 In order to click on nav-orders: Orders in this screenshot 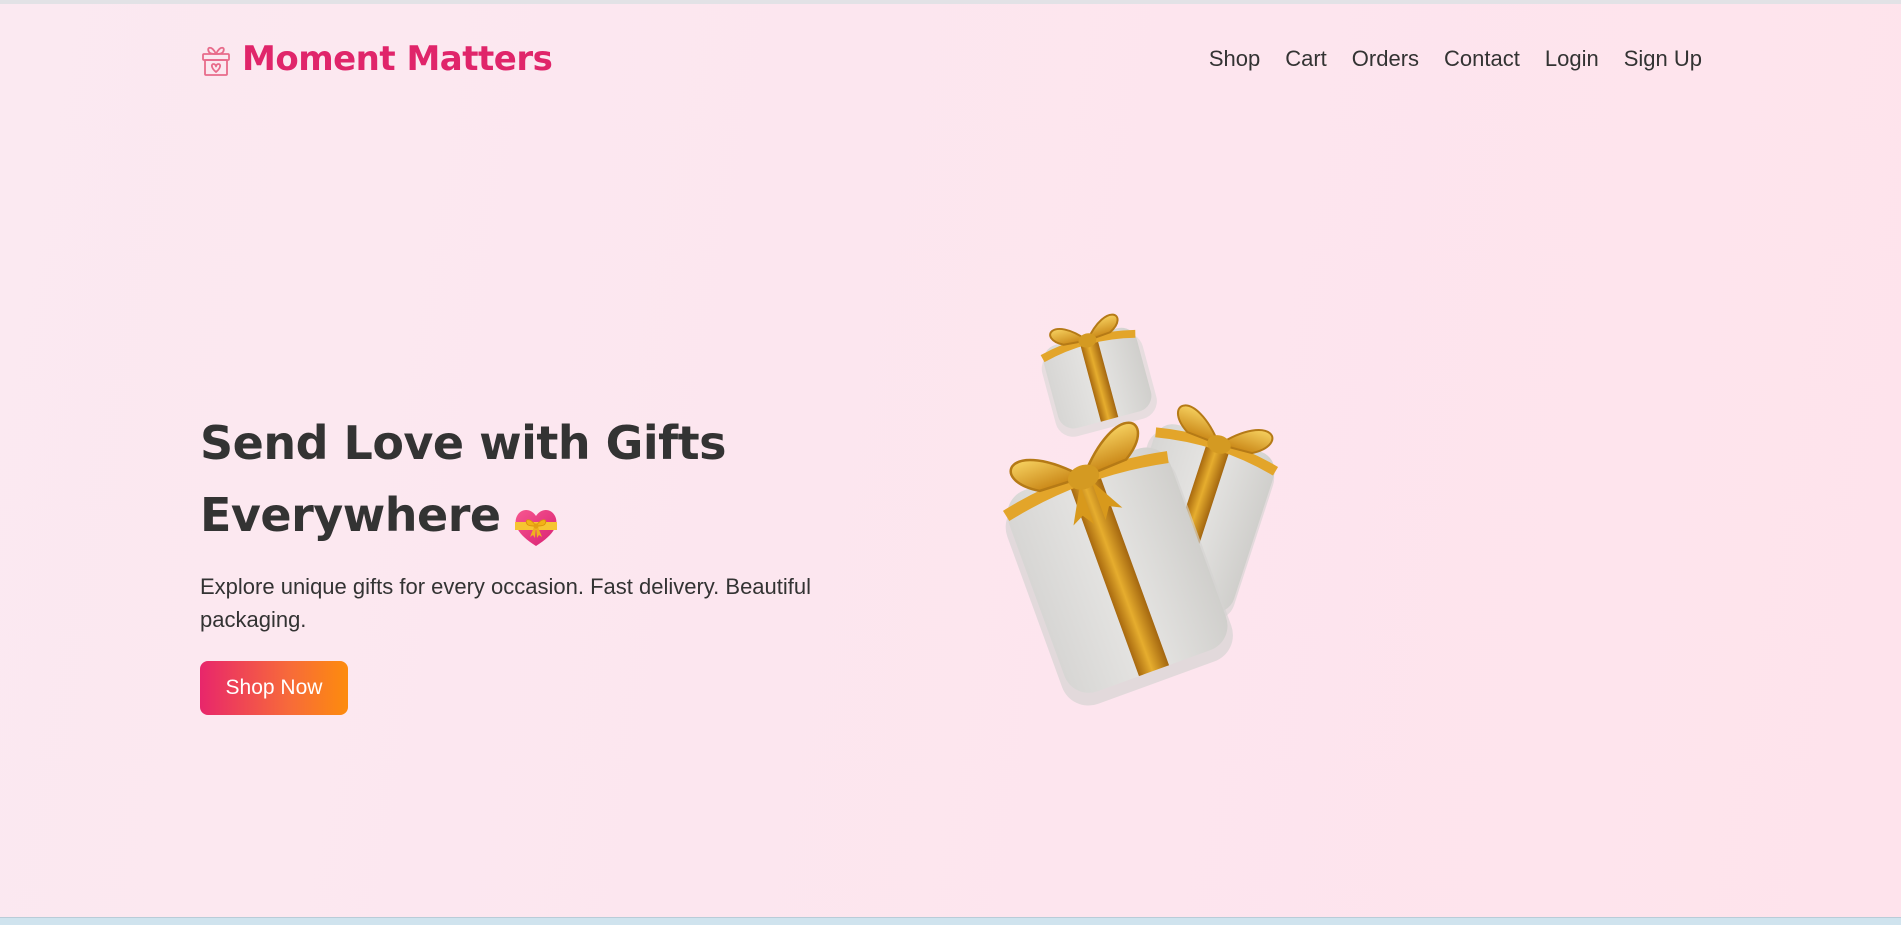, I will do `click(1385, 59)`.